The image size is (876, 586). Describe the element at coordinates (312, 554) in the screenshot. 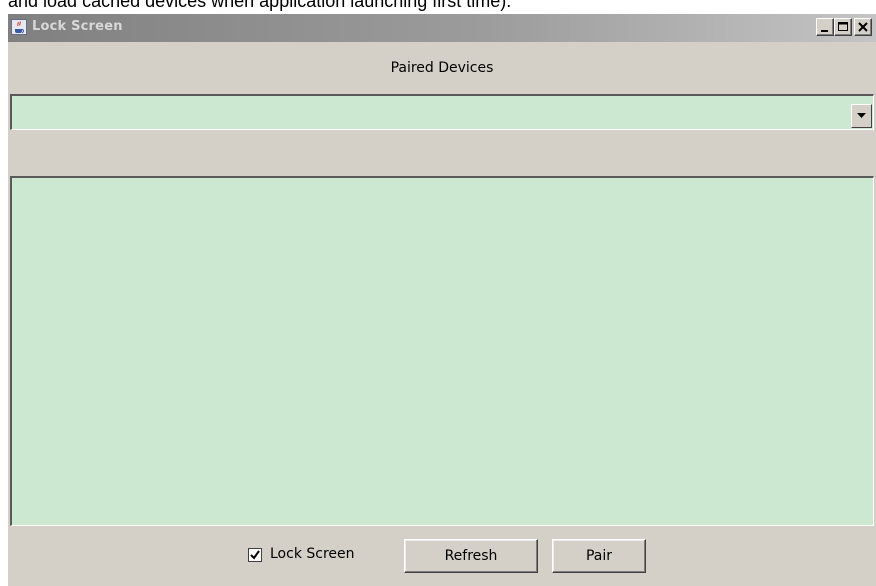

I see `lock-screen-label: Lock Screen` at that location.